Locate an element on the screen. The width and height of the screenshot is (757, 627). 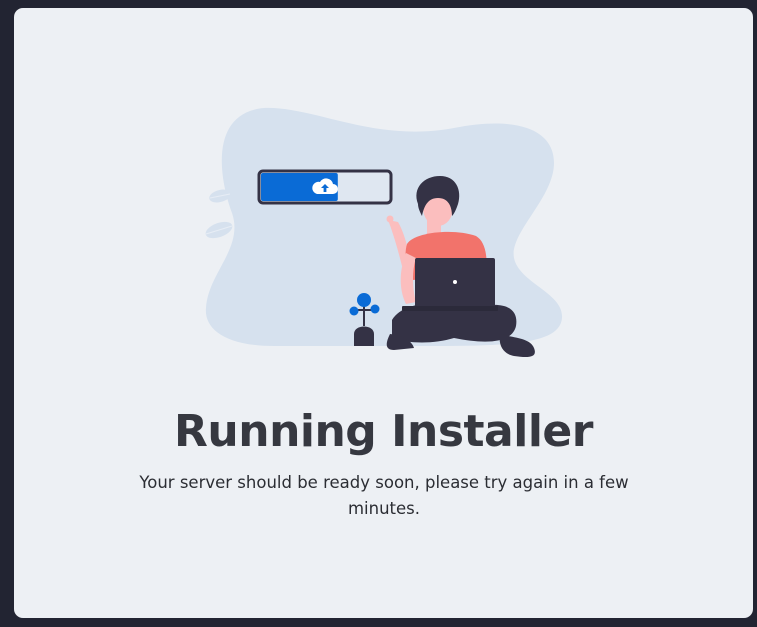
progress-bar is located at coordinates (325, 187).